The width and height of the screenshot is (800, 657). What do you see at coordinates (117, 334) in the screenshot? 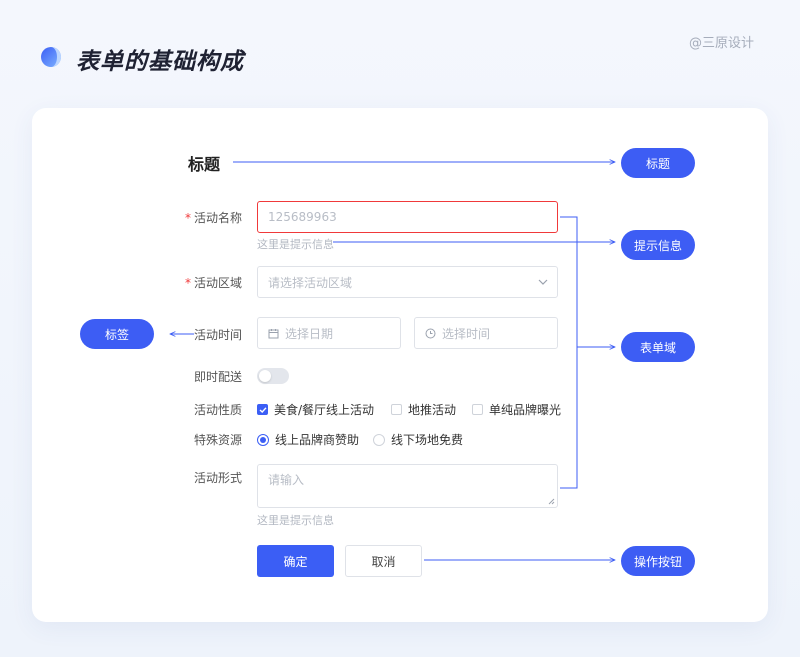
I see `annotation-label-pill: 标签` at bounding box center [117, 334].